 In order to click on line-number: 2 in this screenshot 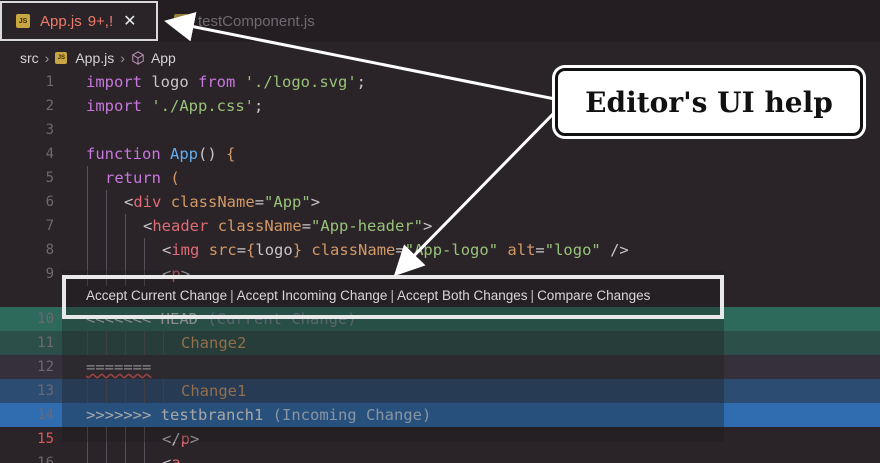, I will do `click(49, 106)`.